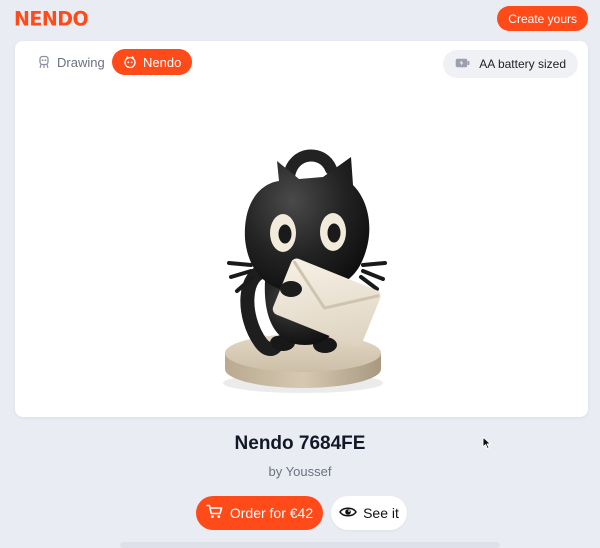  Describe the element at coordinates (271, 513) in the screenshot. I see `order-button-label: Order for €42` at that location.